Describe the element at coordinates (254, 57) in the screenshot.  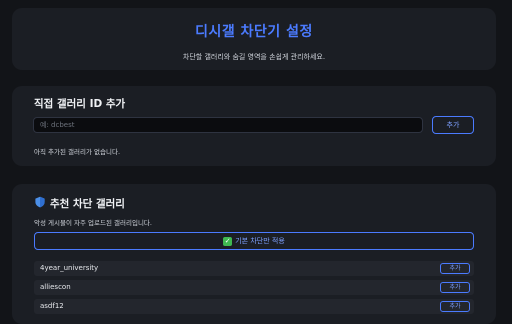
I see `page-subtitle: 차단할 갤러리와 숨길 영역을 손쉽게 관리하세요.` at that location.